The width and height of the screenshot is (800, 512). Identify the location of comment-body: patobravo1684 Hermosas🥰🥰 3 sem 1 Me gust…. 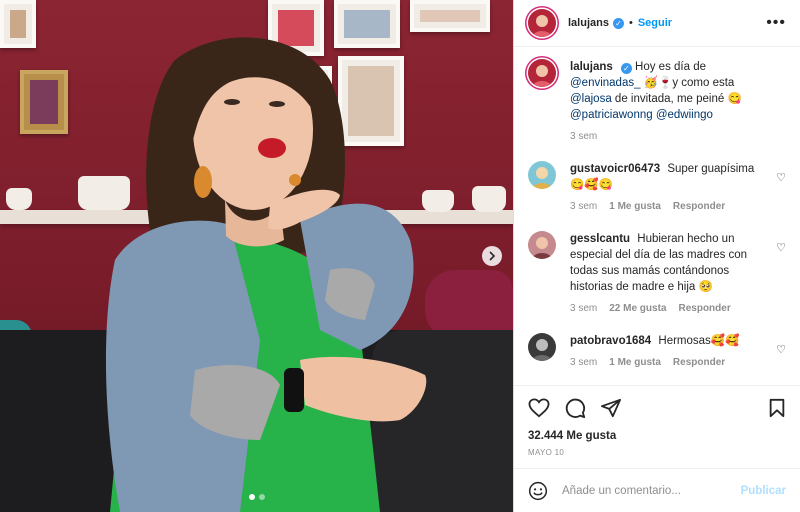
(678, 352).